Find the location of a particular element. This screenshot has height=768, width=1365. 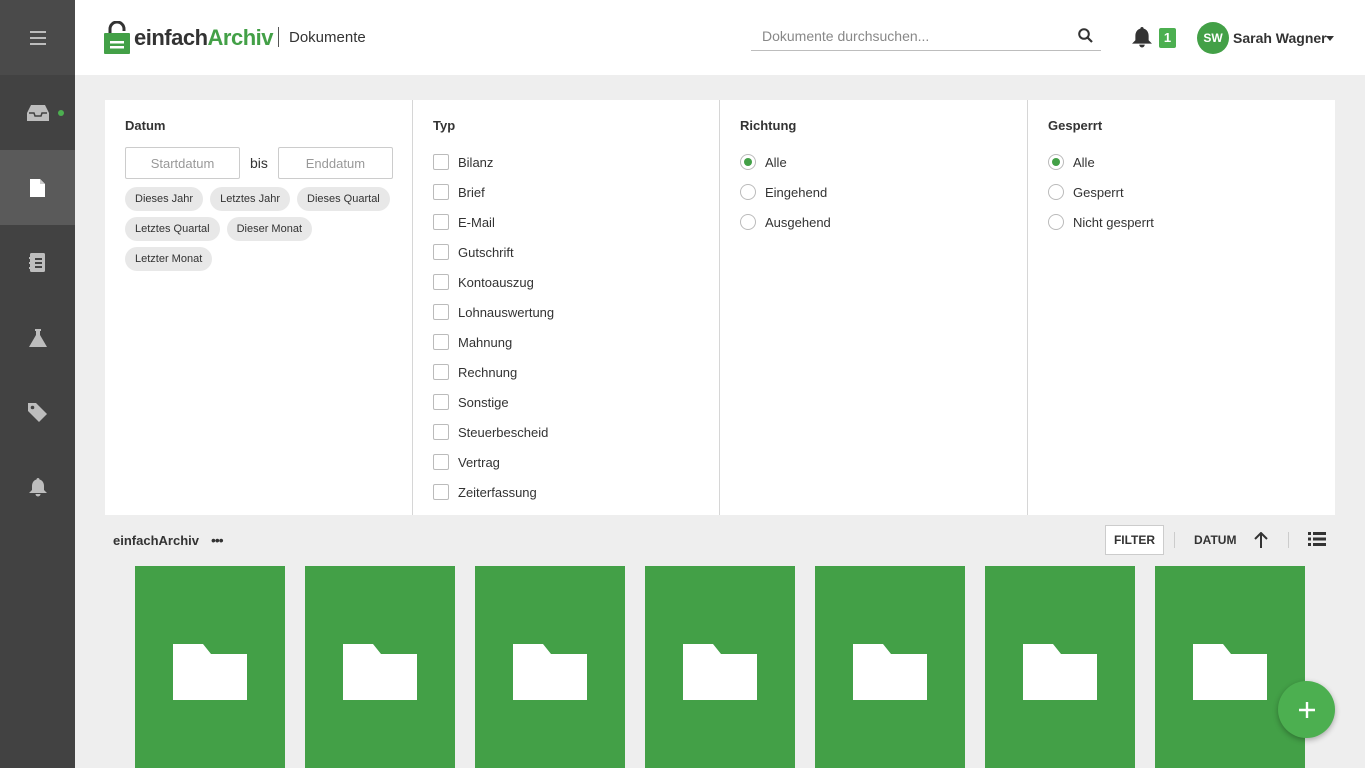

sidebar-item-documents is located at coordinates (37, 187).